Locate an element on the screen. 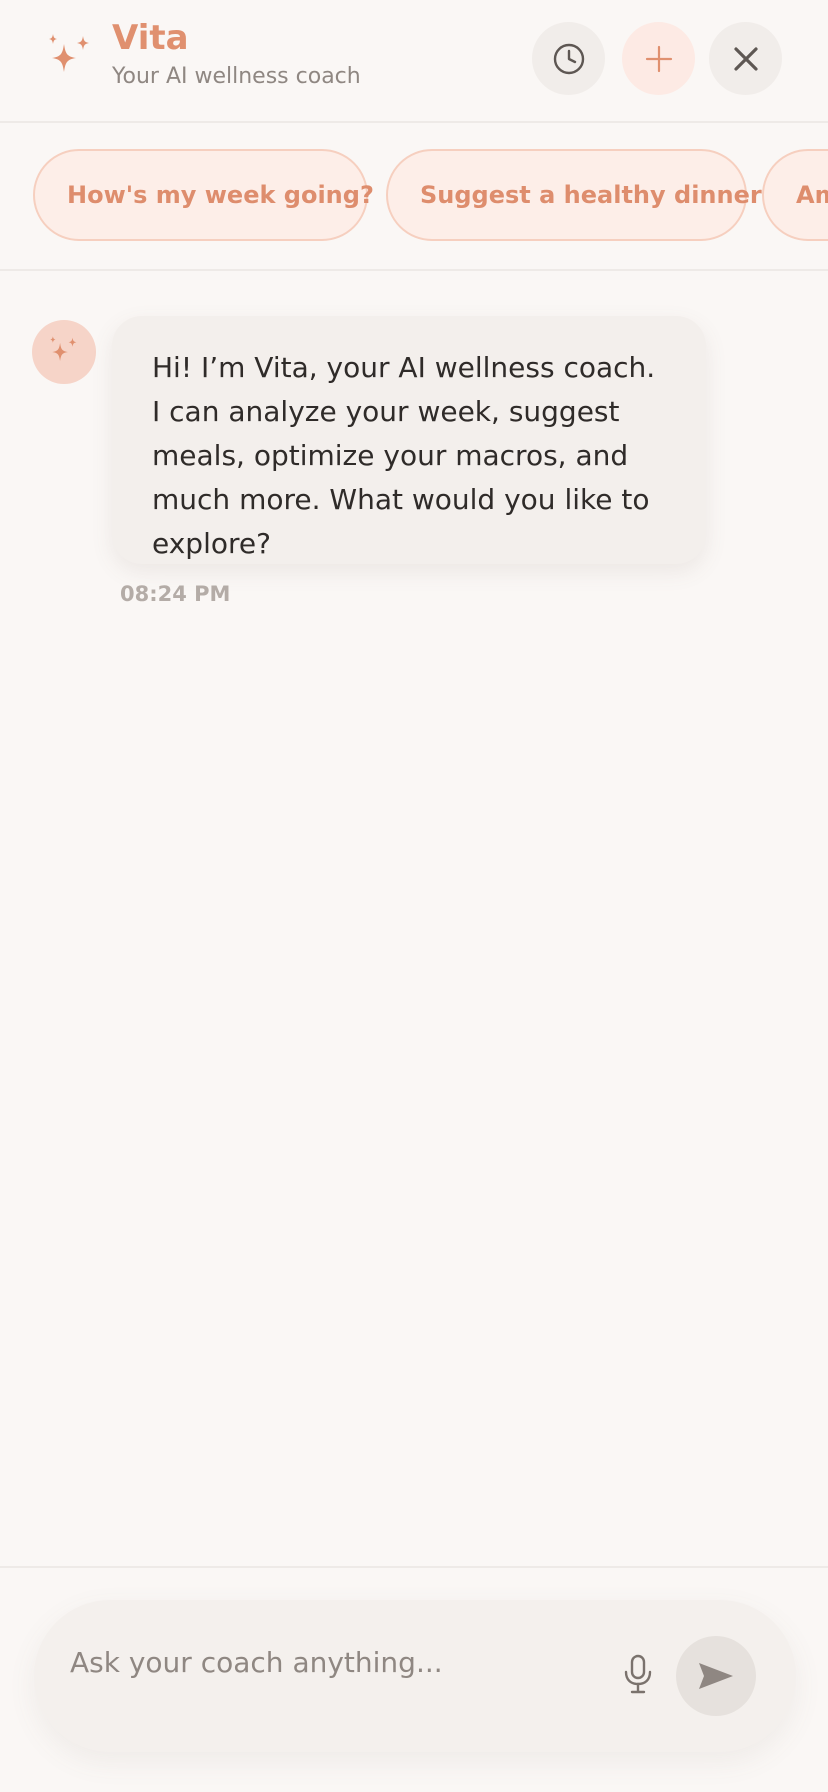  new-chat-button is located at coordinates (658, 58).